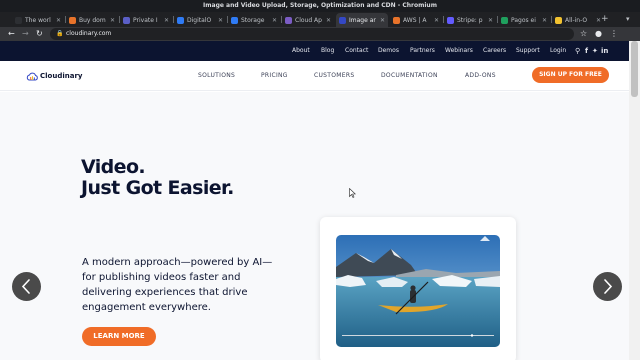  I want to click on new-tab-button: +, so click(605, 19).